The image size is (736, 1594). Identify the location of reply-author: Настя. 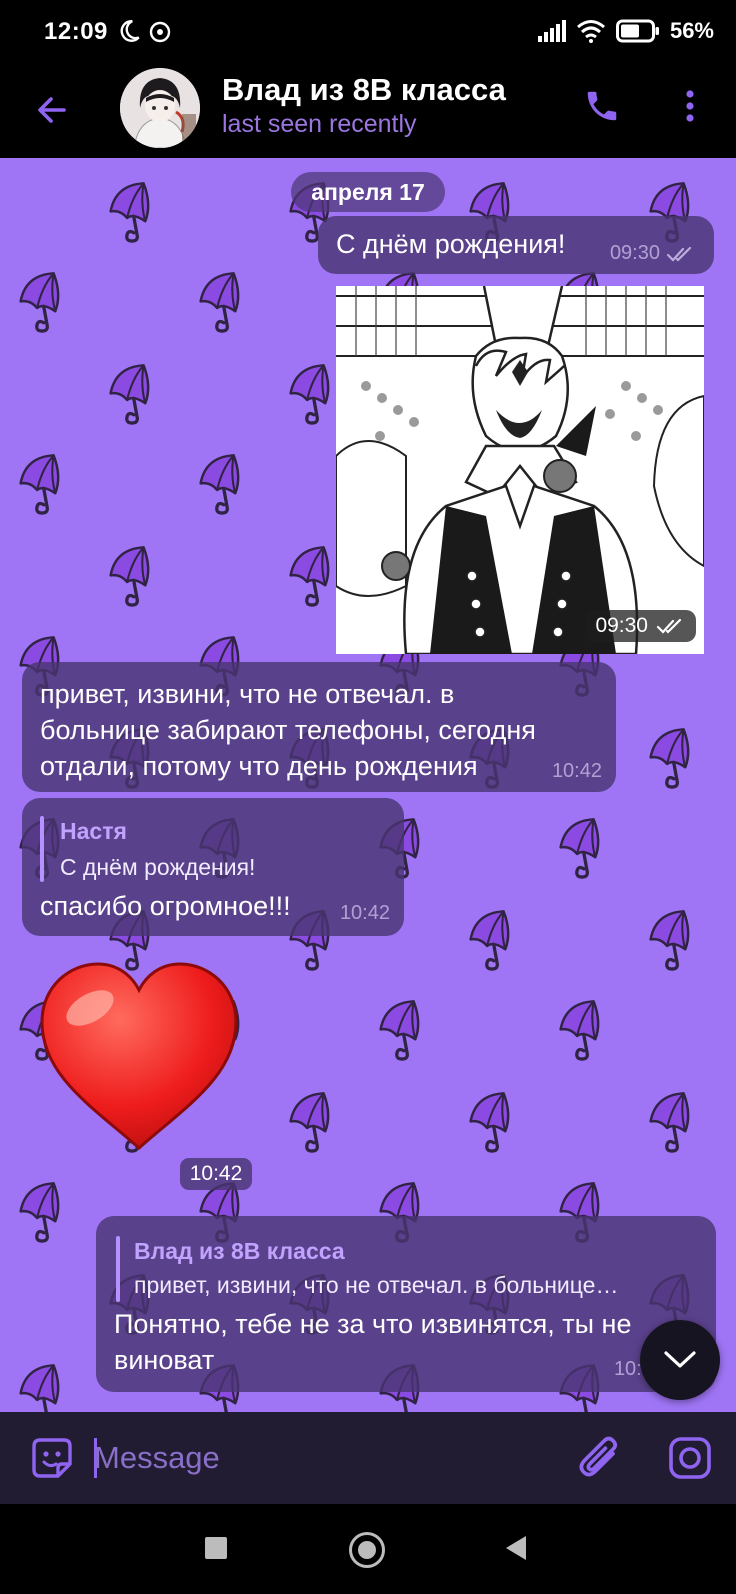
(93, 831).